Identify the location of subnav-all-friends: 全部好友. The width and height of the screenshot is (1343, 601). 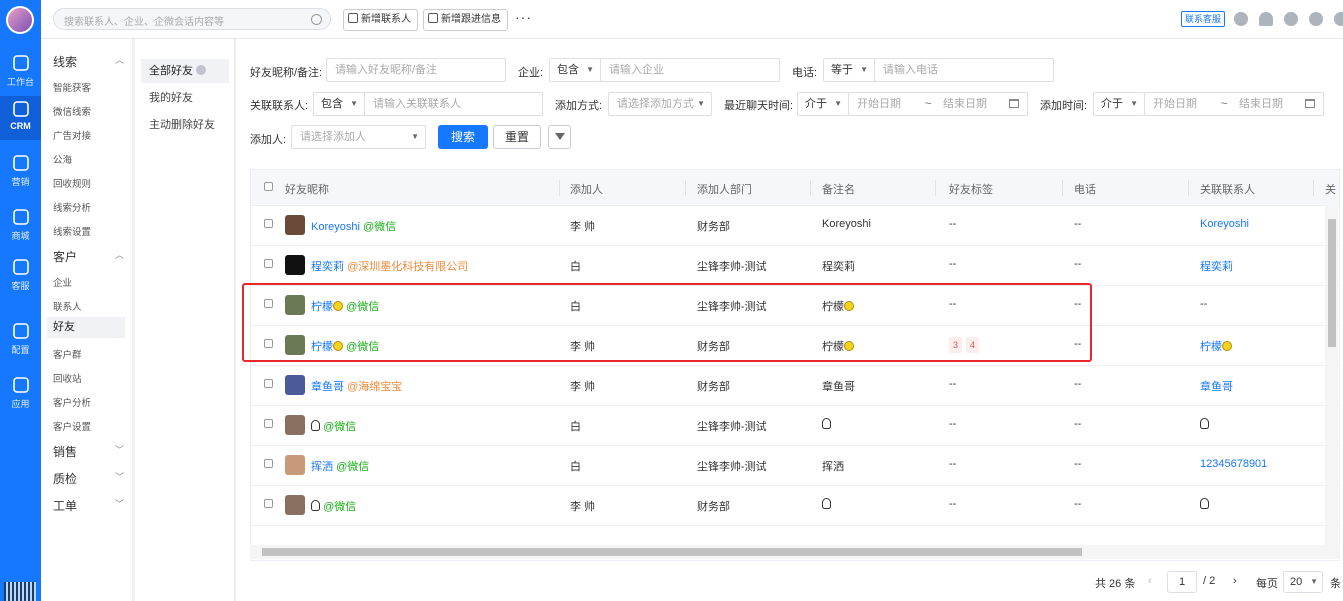
(185, 71).